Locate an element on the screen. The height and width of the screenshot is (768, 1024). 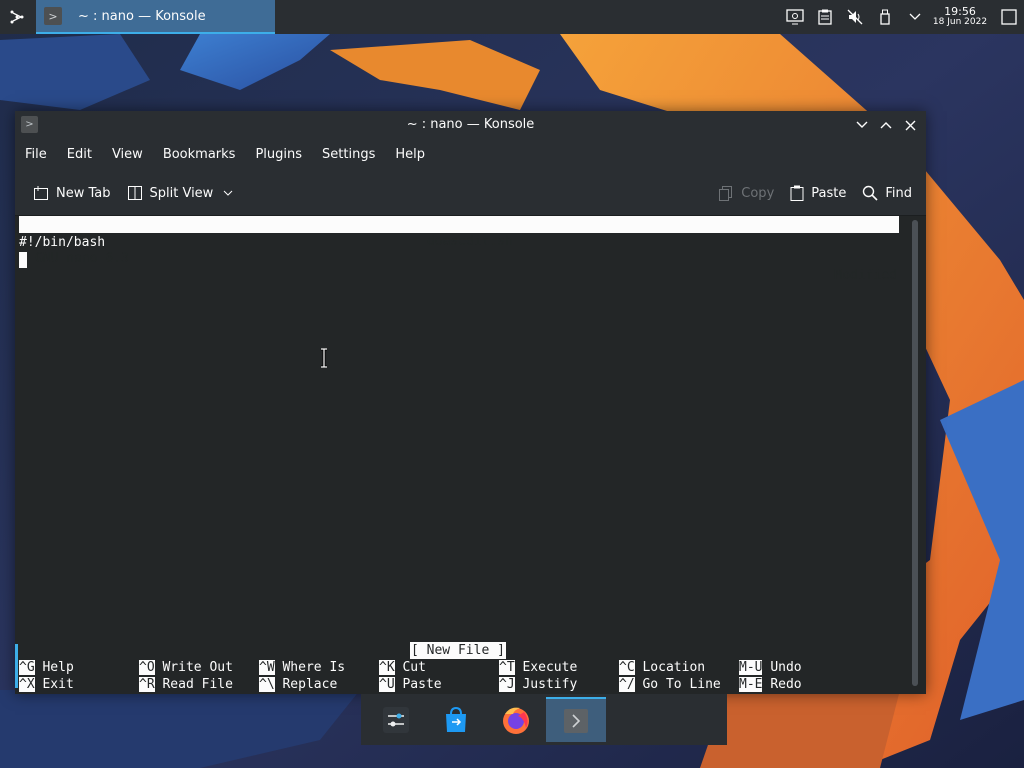
main-toolbar: New Tab Split View Copy Paste Find is located at coordinates (470, 193).